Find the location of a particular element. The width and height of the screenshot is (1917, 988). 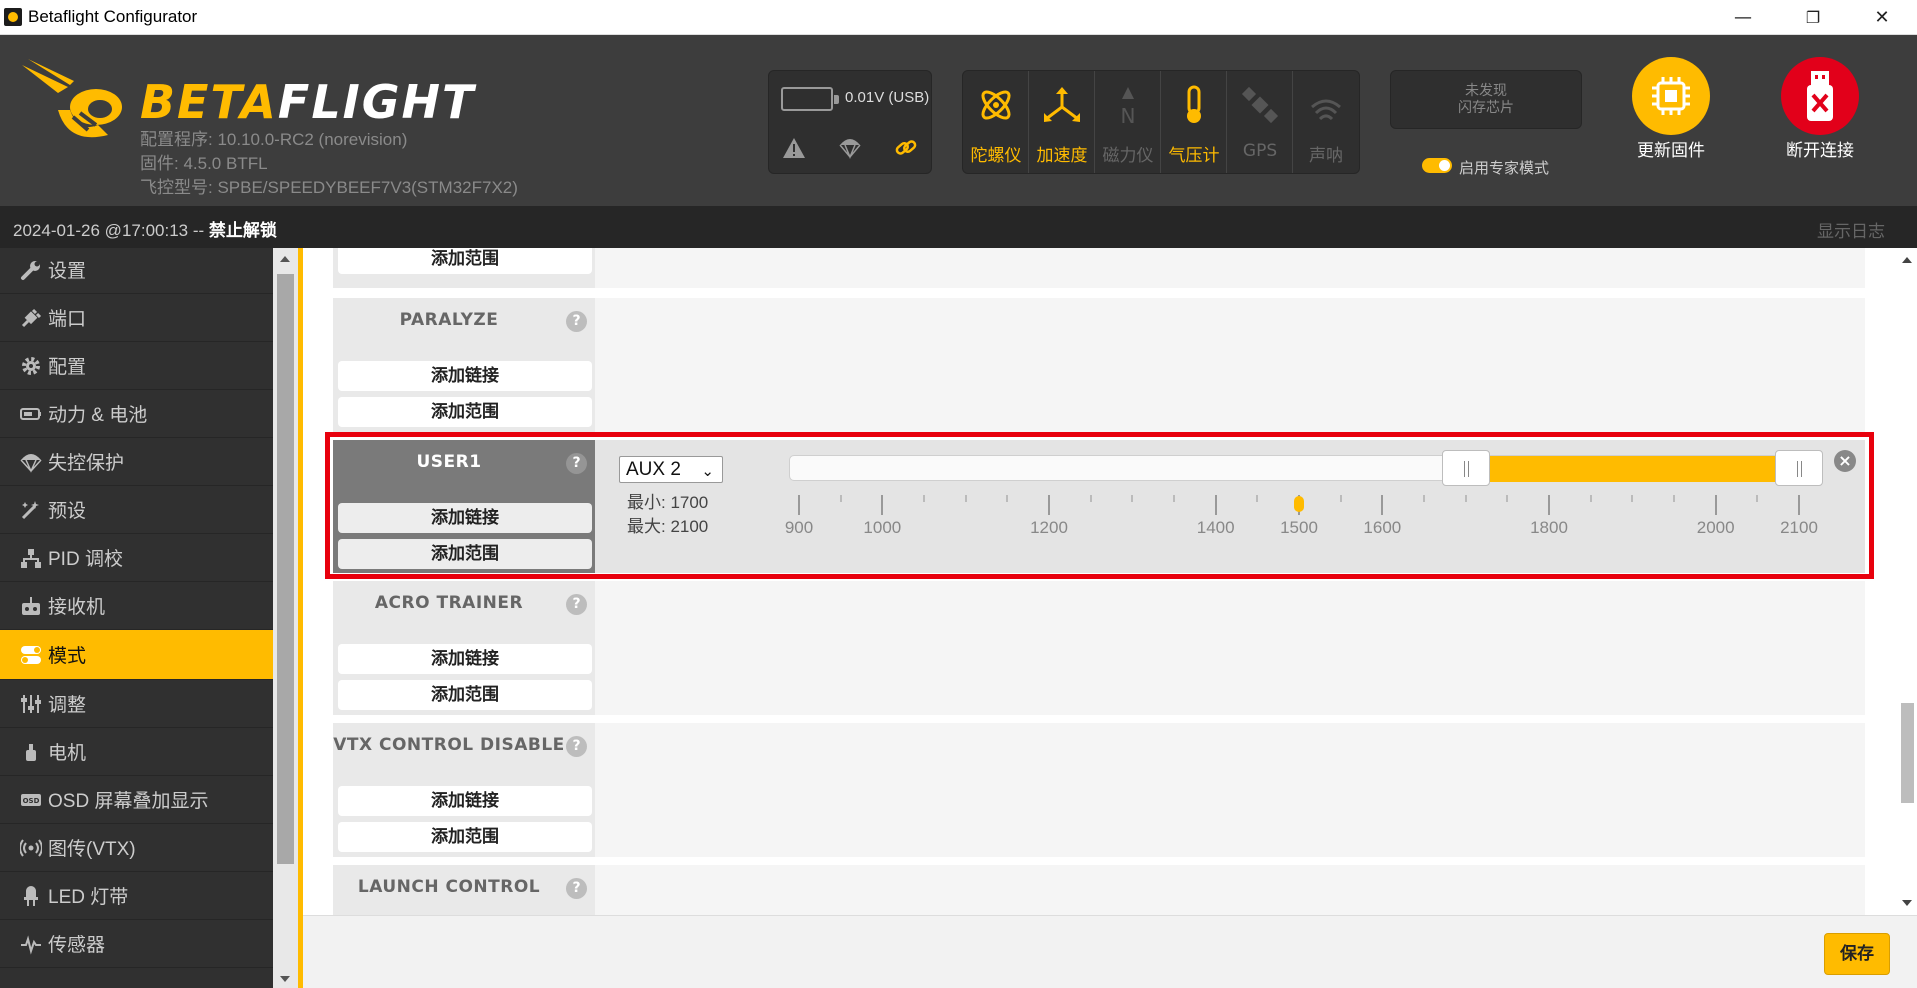

sensor-gps: GPS is located at coordinates (1260, 122).